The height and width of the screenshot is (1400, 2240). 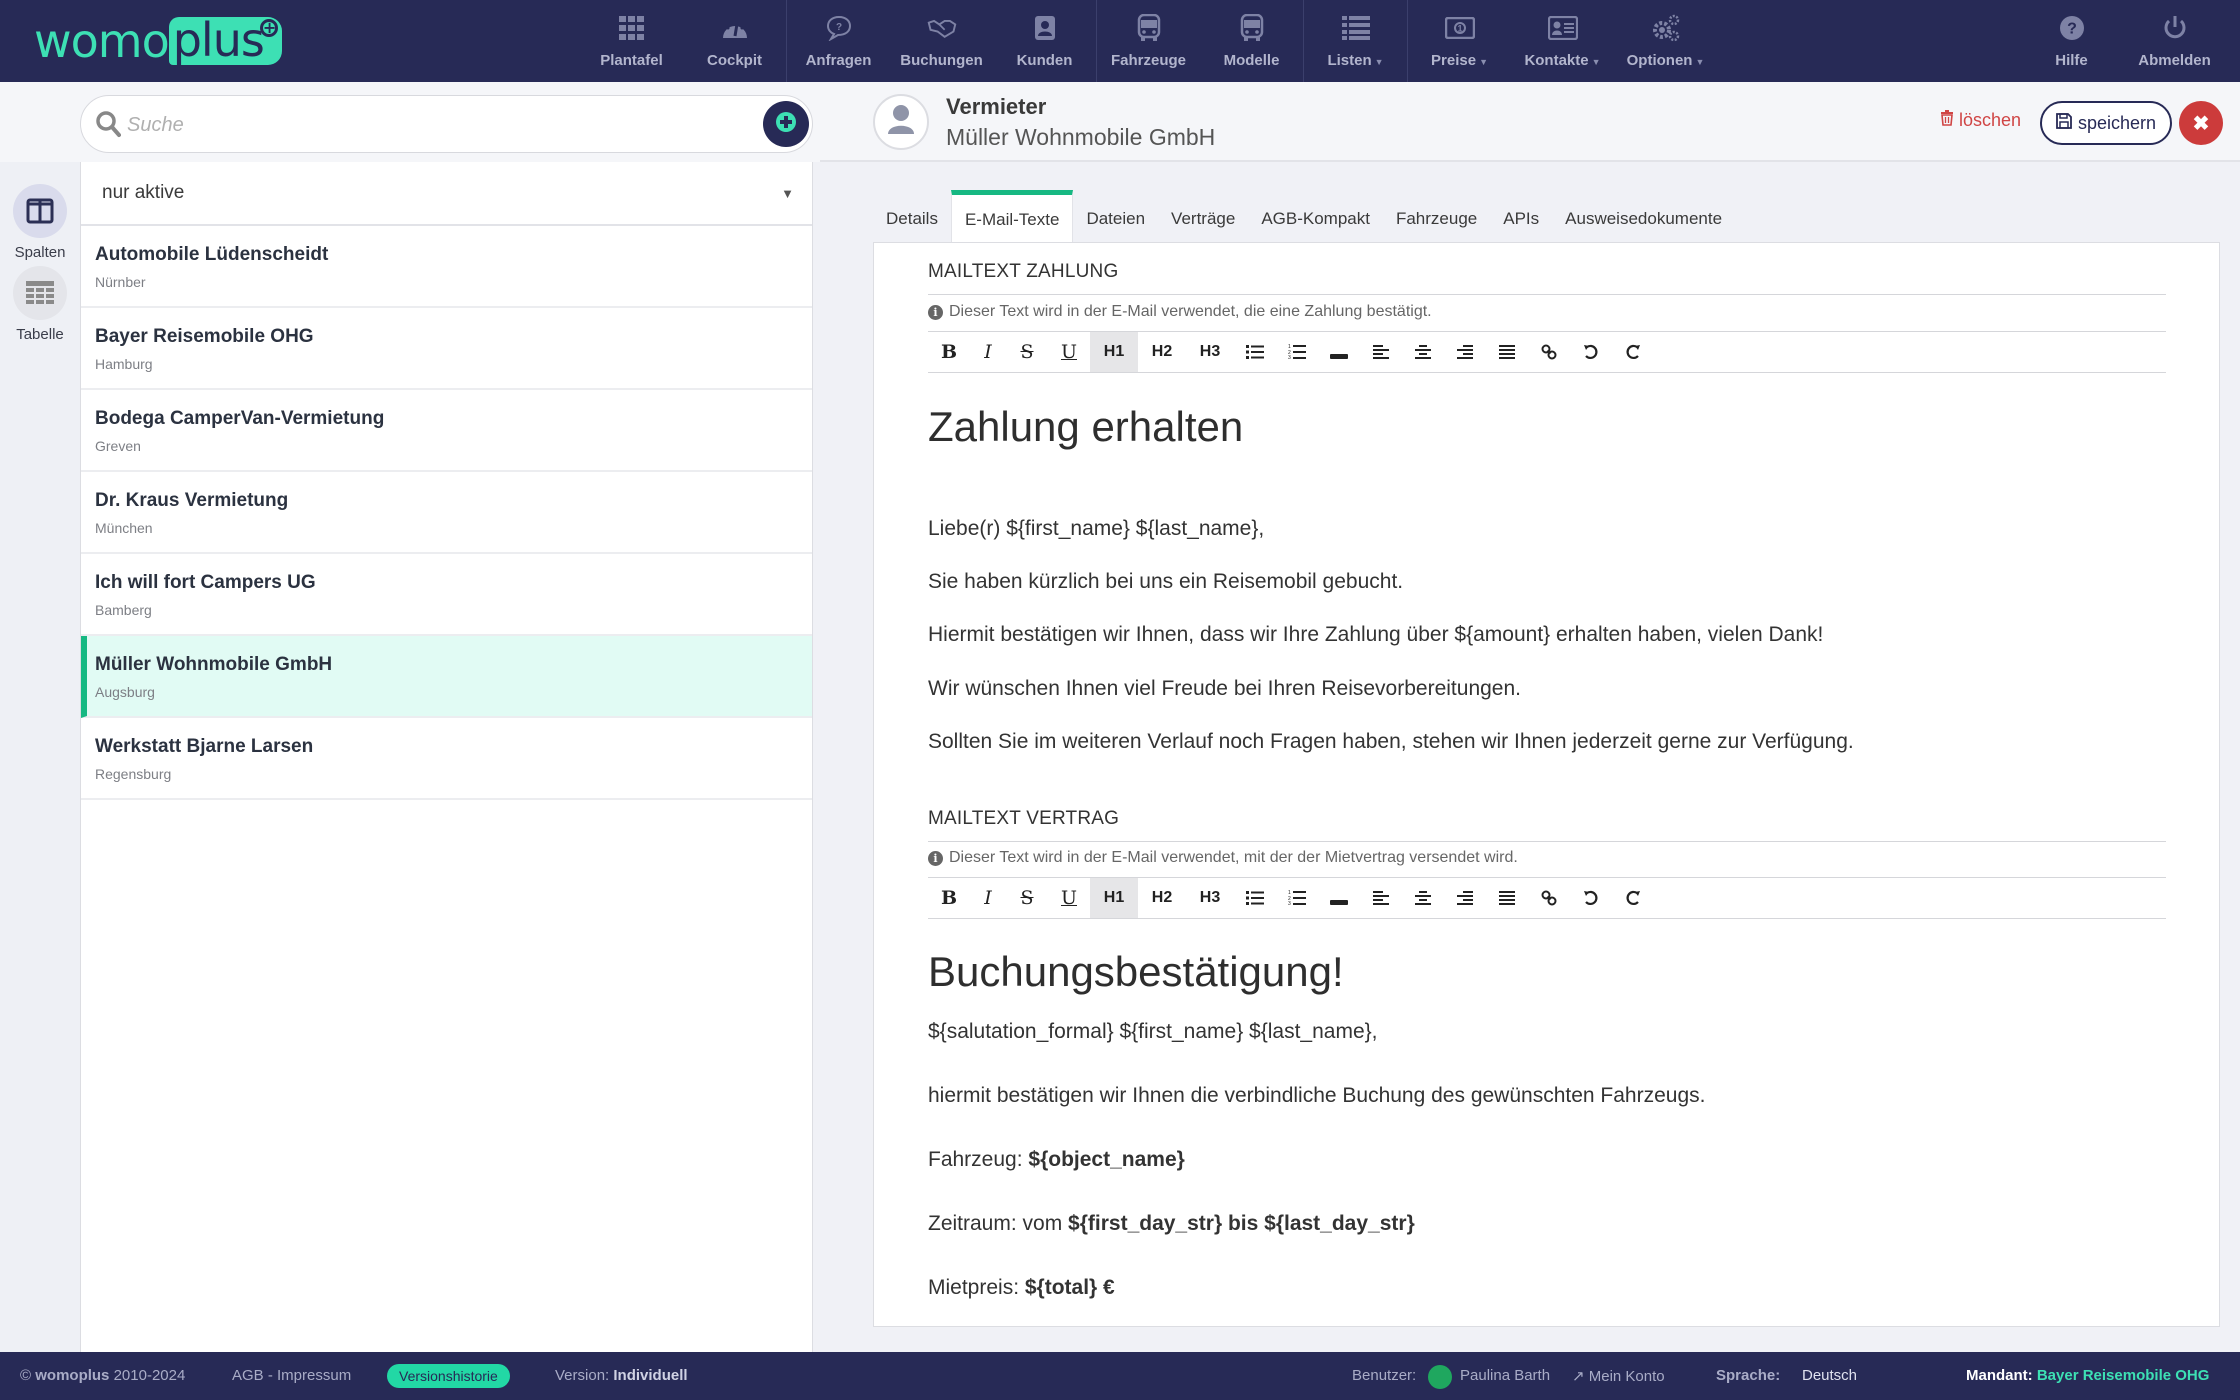 I want to click on list-item: Ich will fort Campers UG Bamberg, so click(x=446, y=595).